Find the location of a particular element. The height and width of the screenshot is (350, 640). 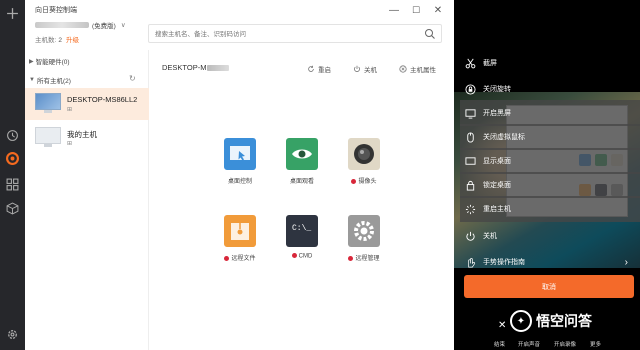

tile-label: 远程文件 is located at coordinates (240, 257).